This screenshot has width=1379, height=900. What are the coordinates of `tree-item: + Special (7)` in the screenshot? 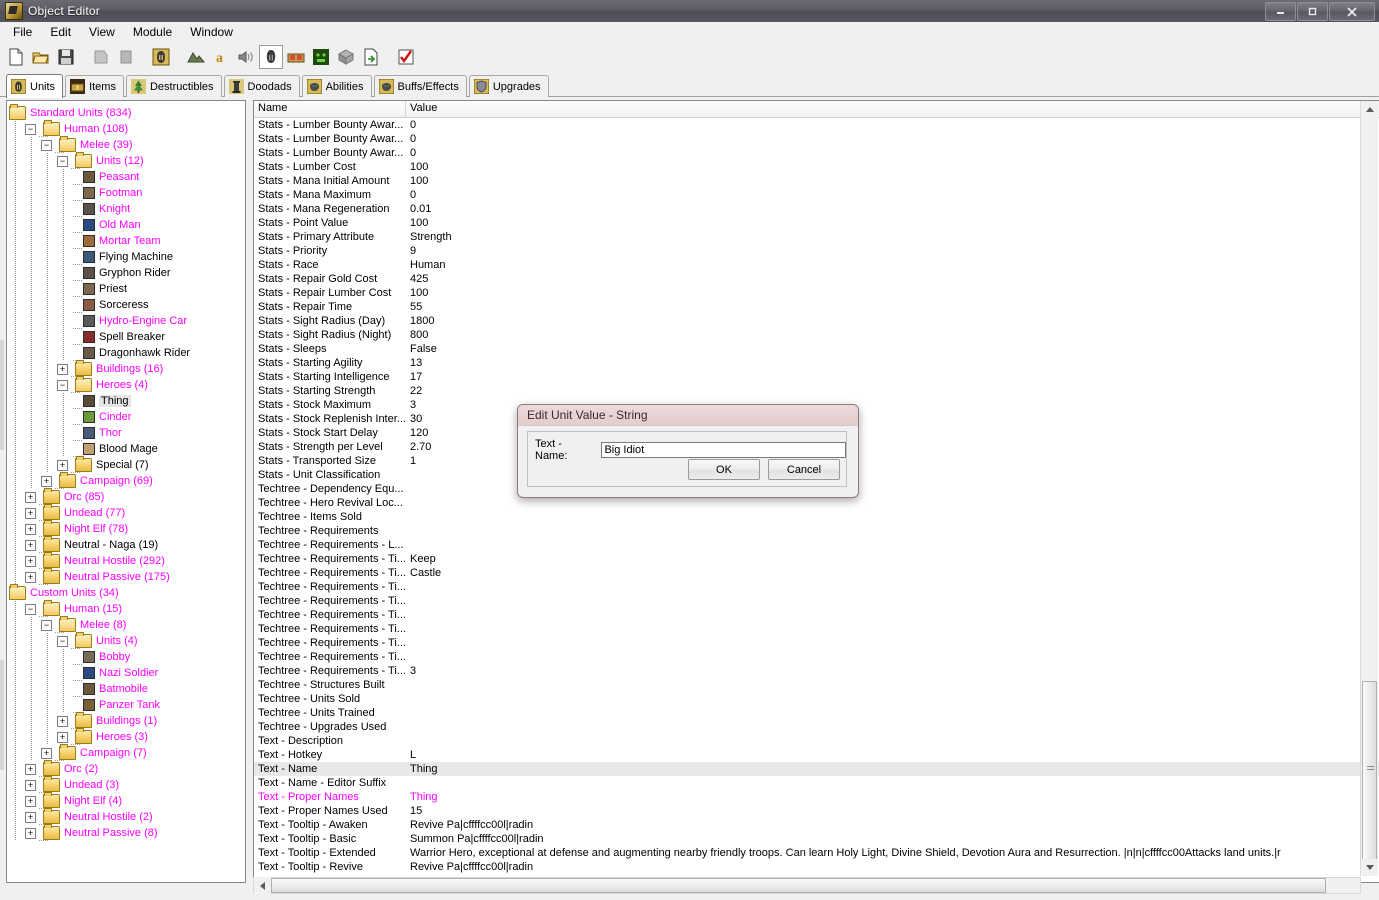 It's located at (126, 464).